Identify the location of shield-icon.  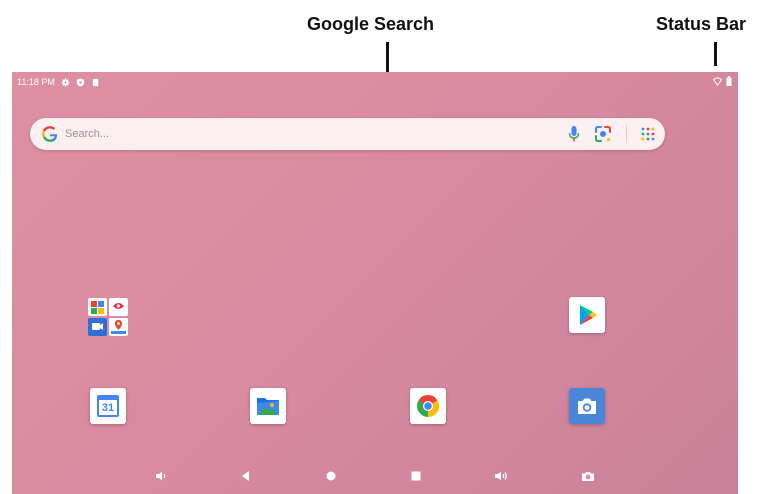
(80, 82).